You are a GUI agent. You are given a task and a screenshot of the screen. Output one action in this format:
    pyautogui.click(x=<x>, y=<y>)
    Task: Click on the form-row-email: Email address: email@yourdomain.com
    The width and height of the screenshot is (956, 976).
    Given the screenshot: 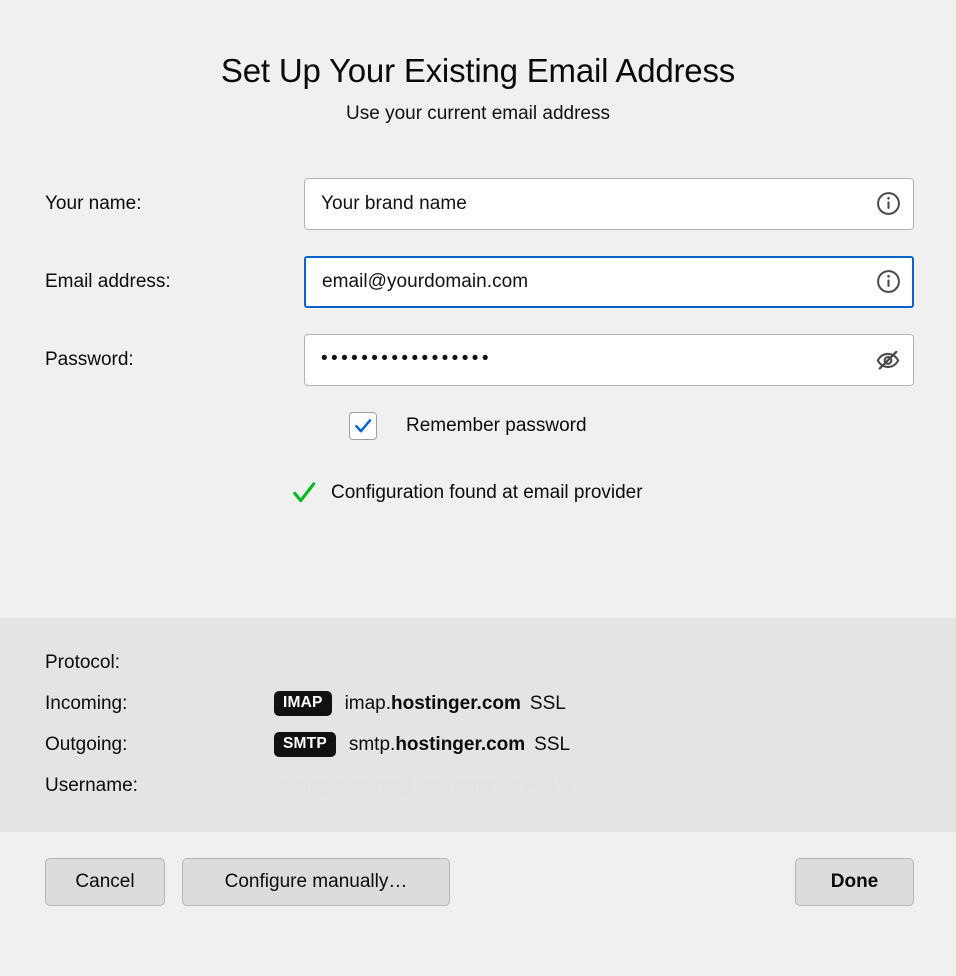 What is the action you would take?
    pyautogui.click(x=479, y=282)
    